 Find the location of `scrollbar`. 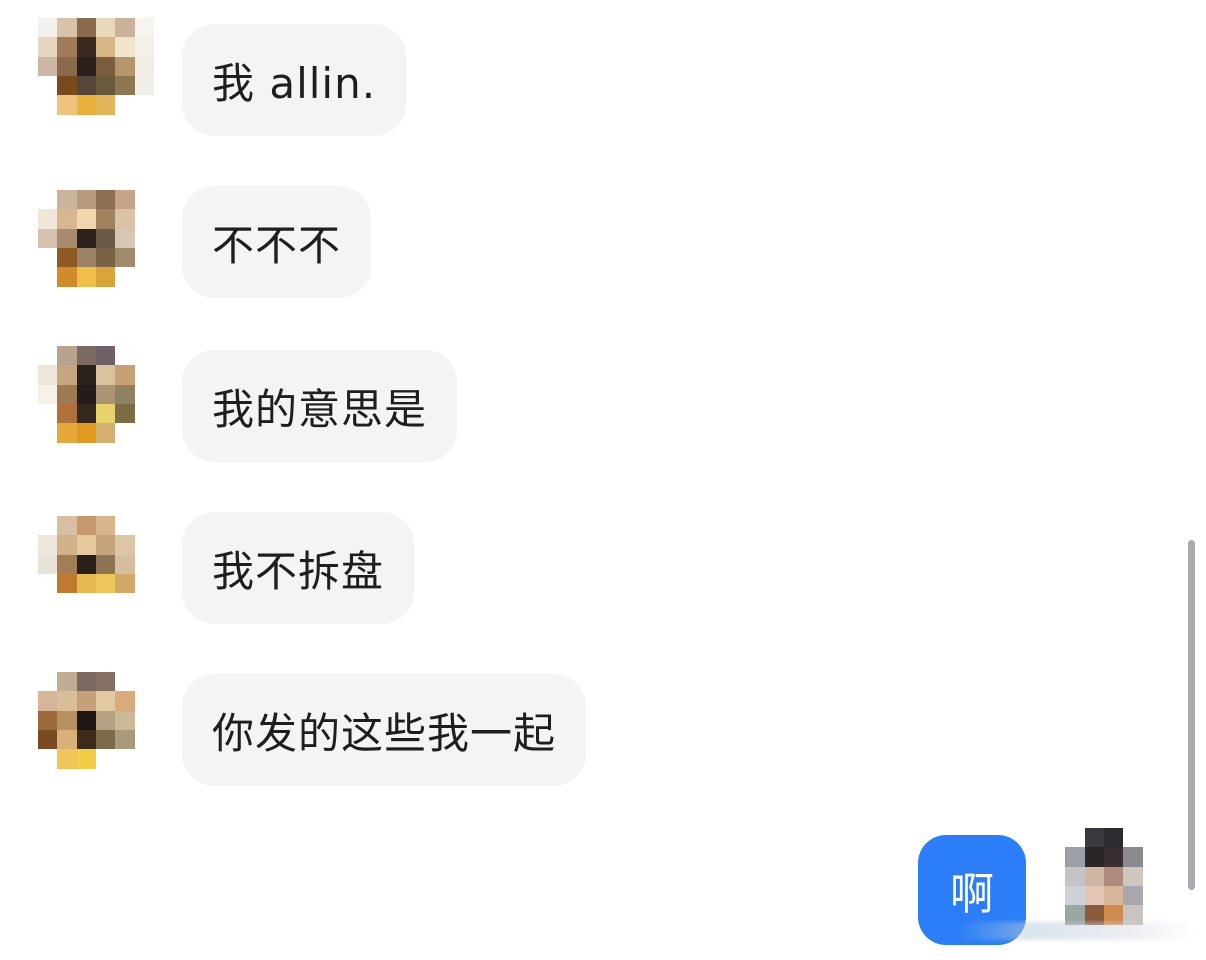

scrollbar is located at coordinates (1191, 715).